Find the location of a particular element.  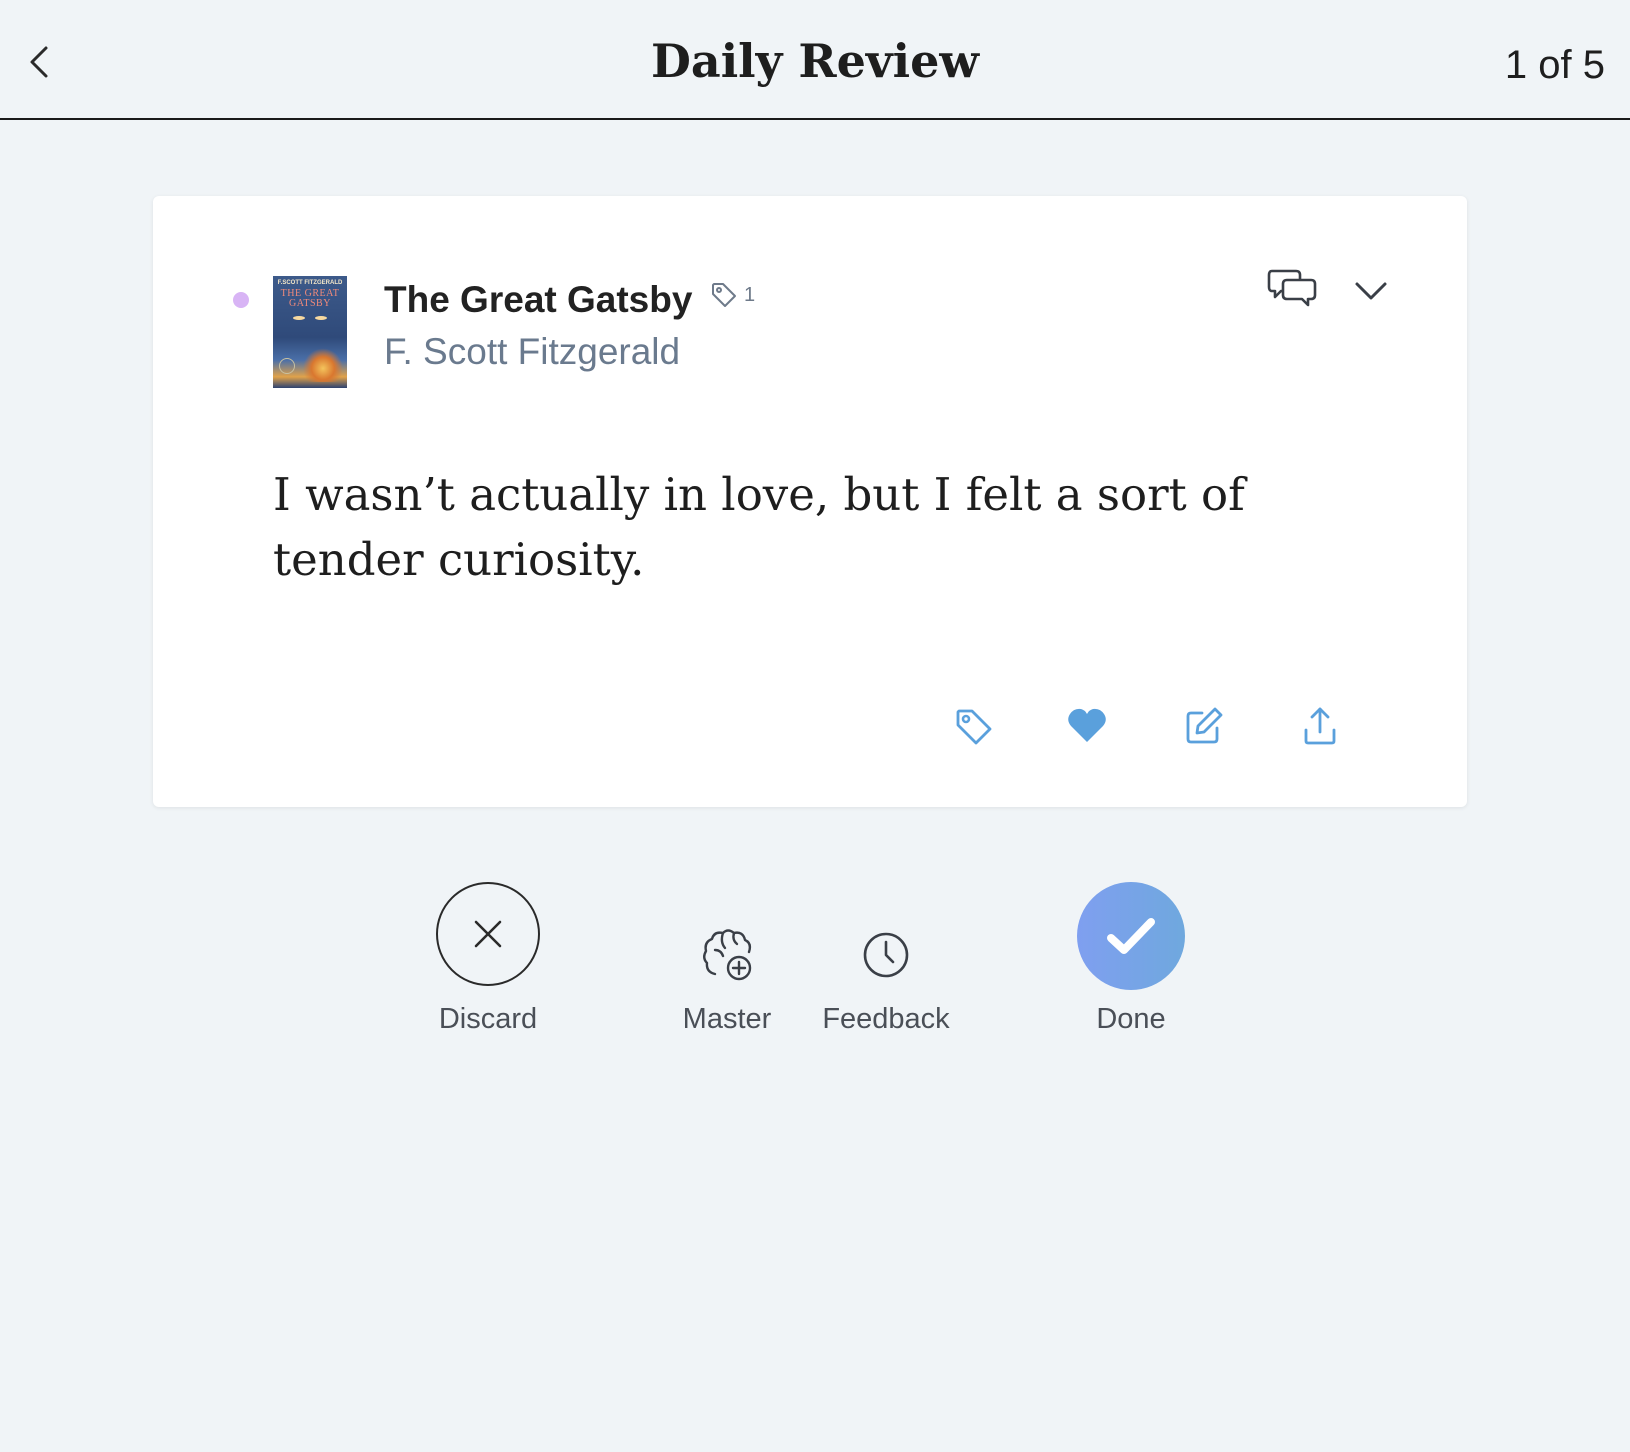

status-dot is located at coordinates (241, 300).